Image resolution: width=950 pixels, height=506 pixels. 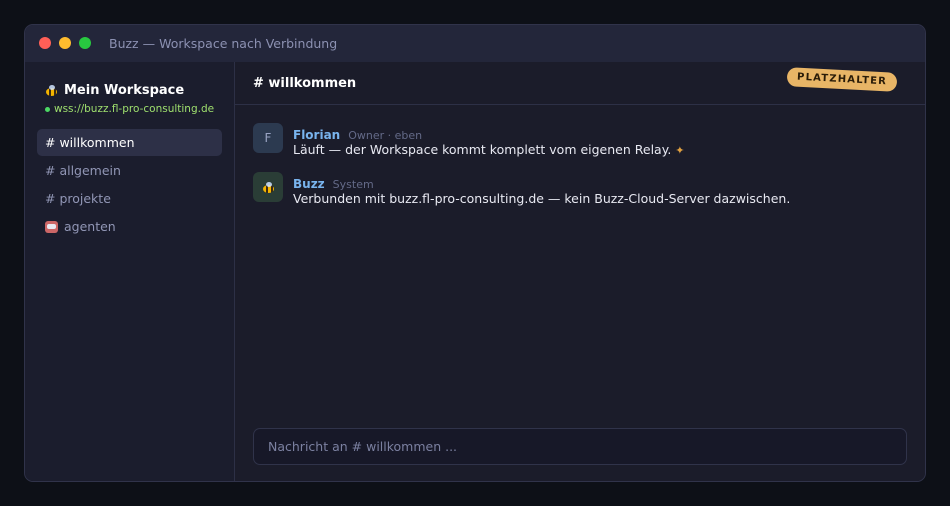 I want to click on message-role: System, so click(x=353, y=184).